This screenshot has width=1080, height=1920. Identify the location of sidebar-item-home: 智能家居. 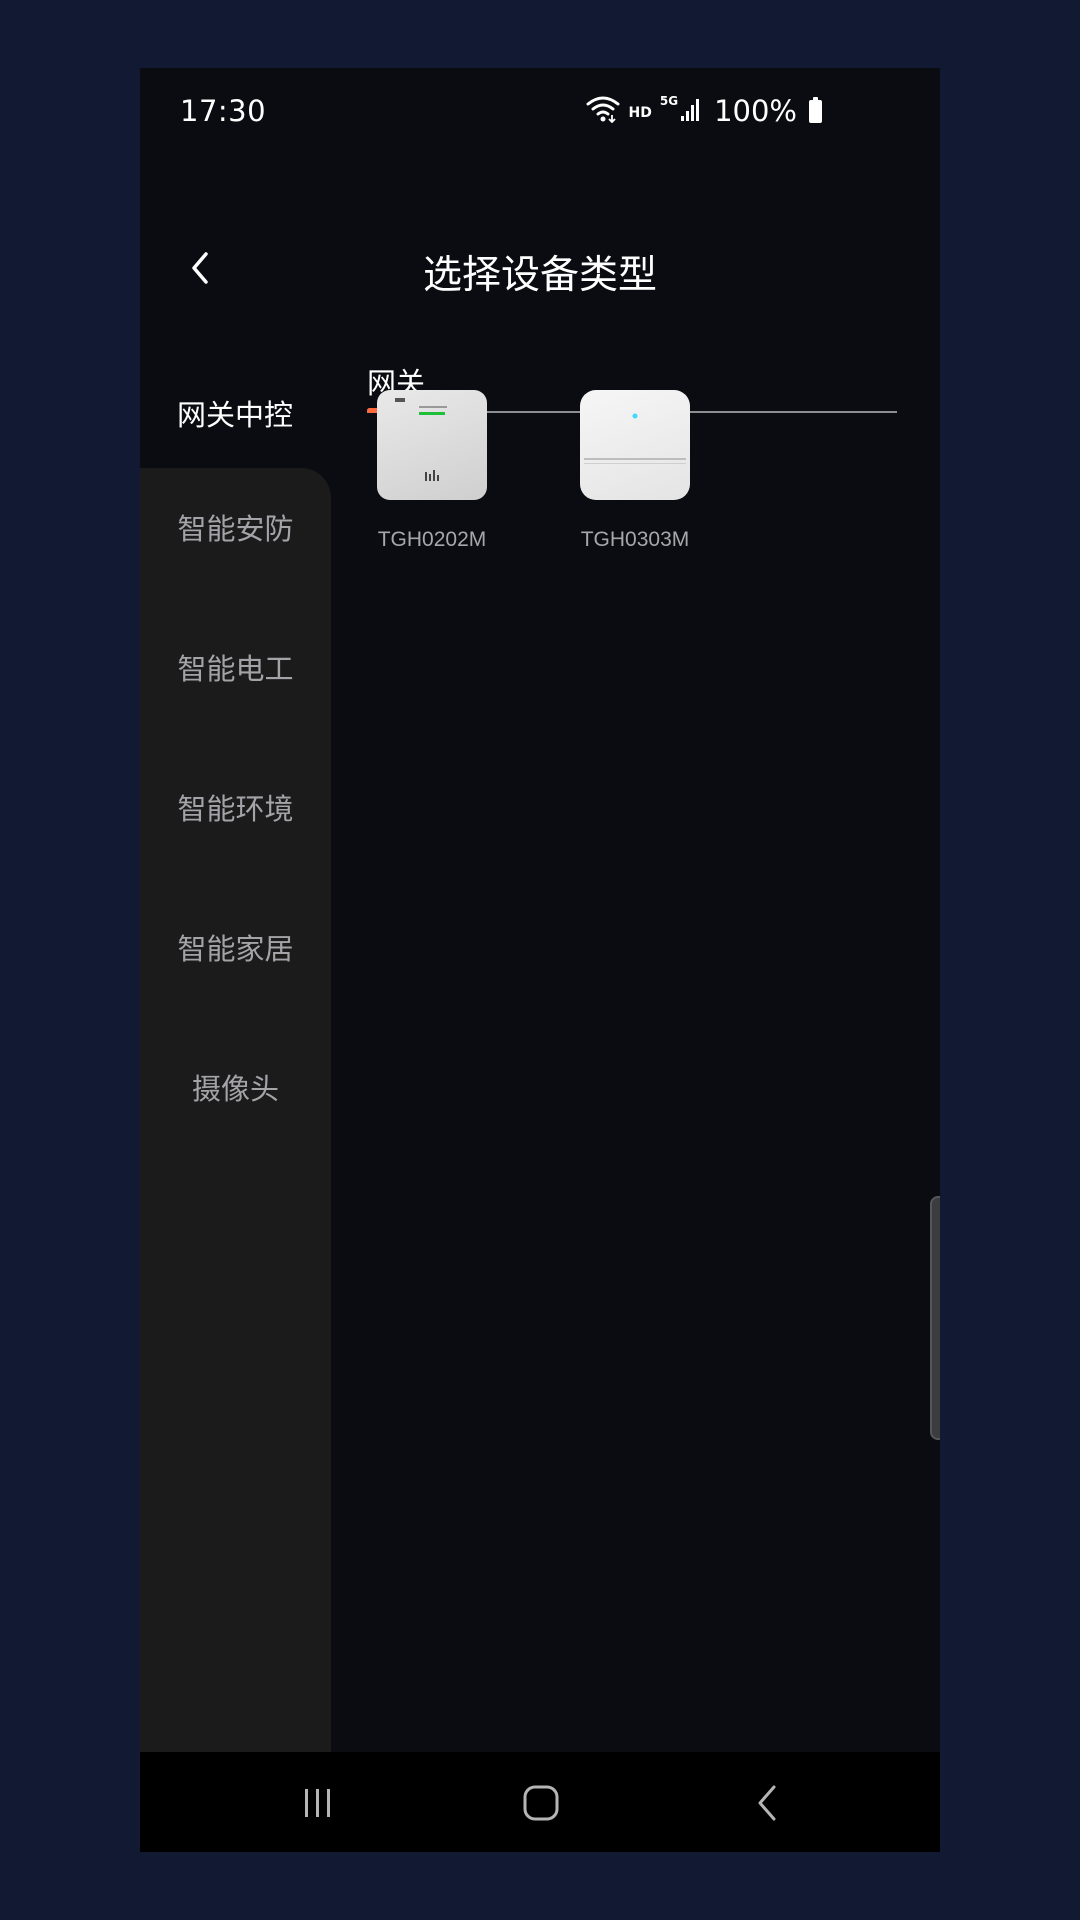
(235, 947).